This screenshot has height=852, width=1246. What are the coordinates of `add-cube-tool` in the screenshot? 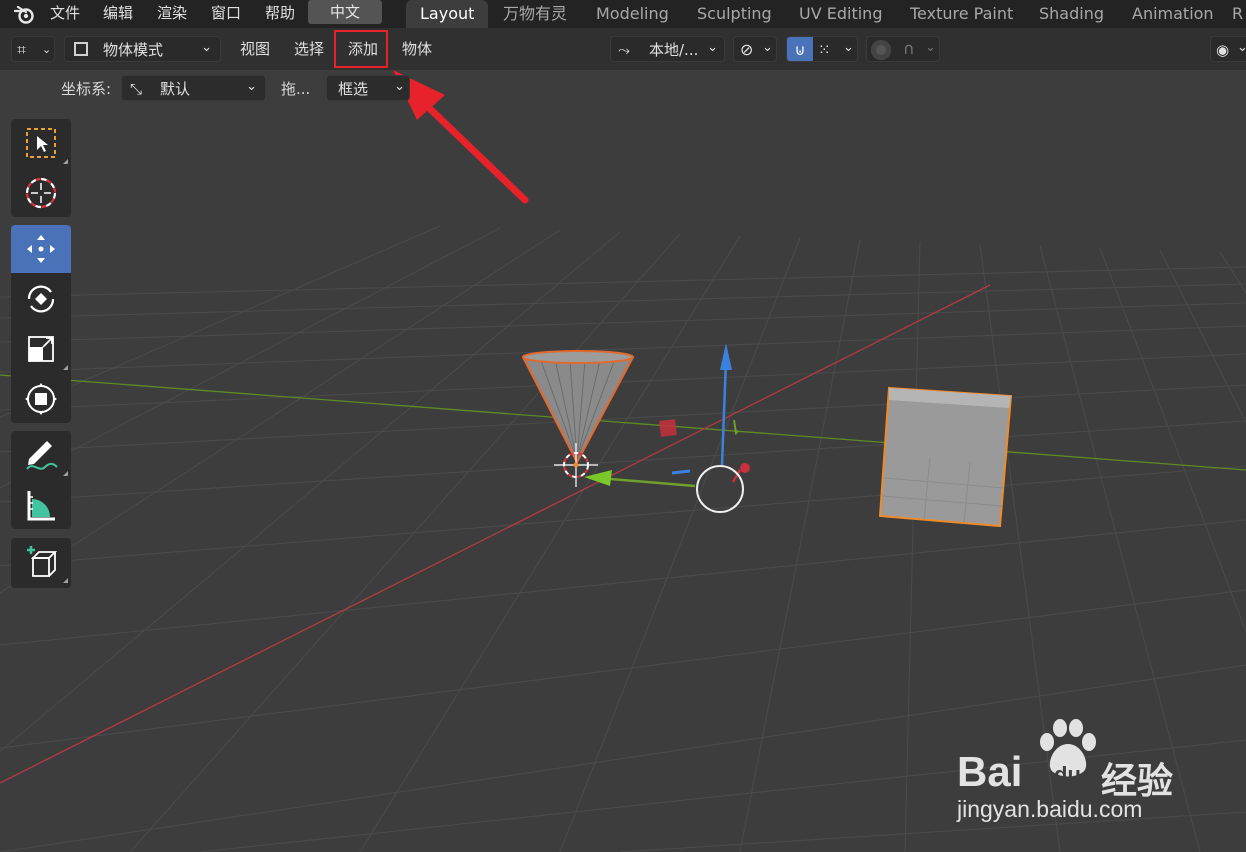 It's located at (41, 562).